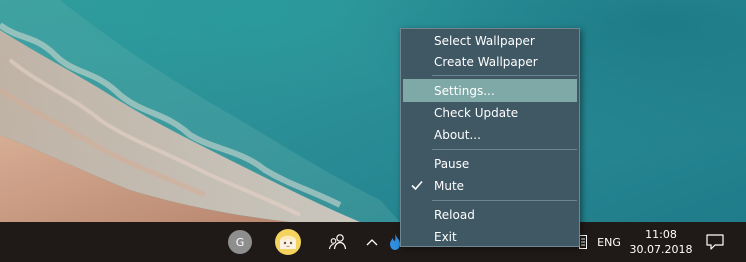  I want to click on menu-item-pause: Pause, so click(490, 163).